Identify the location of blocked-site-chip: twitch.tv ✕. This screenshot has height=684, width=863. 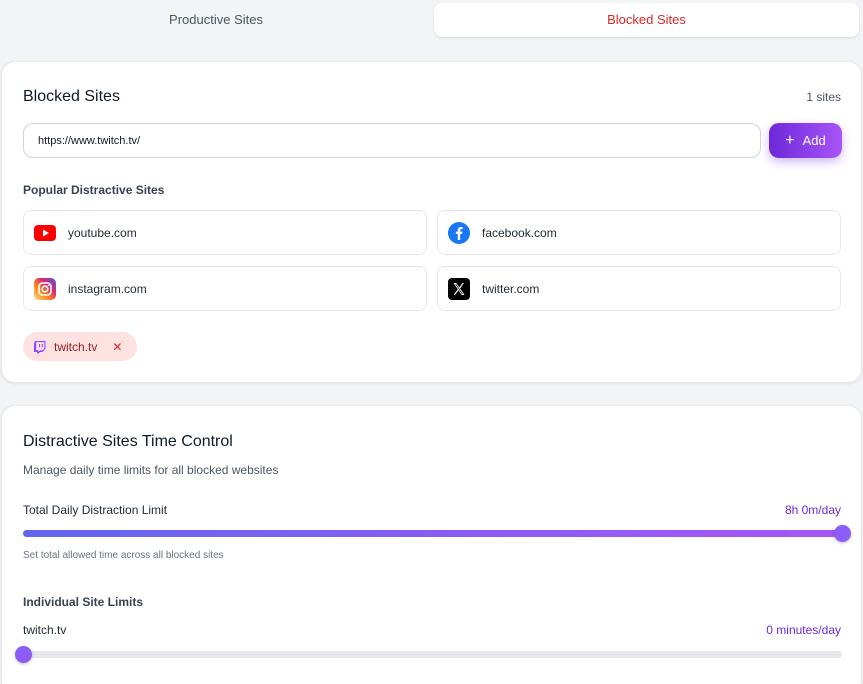
(80, 346).